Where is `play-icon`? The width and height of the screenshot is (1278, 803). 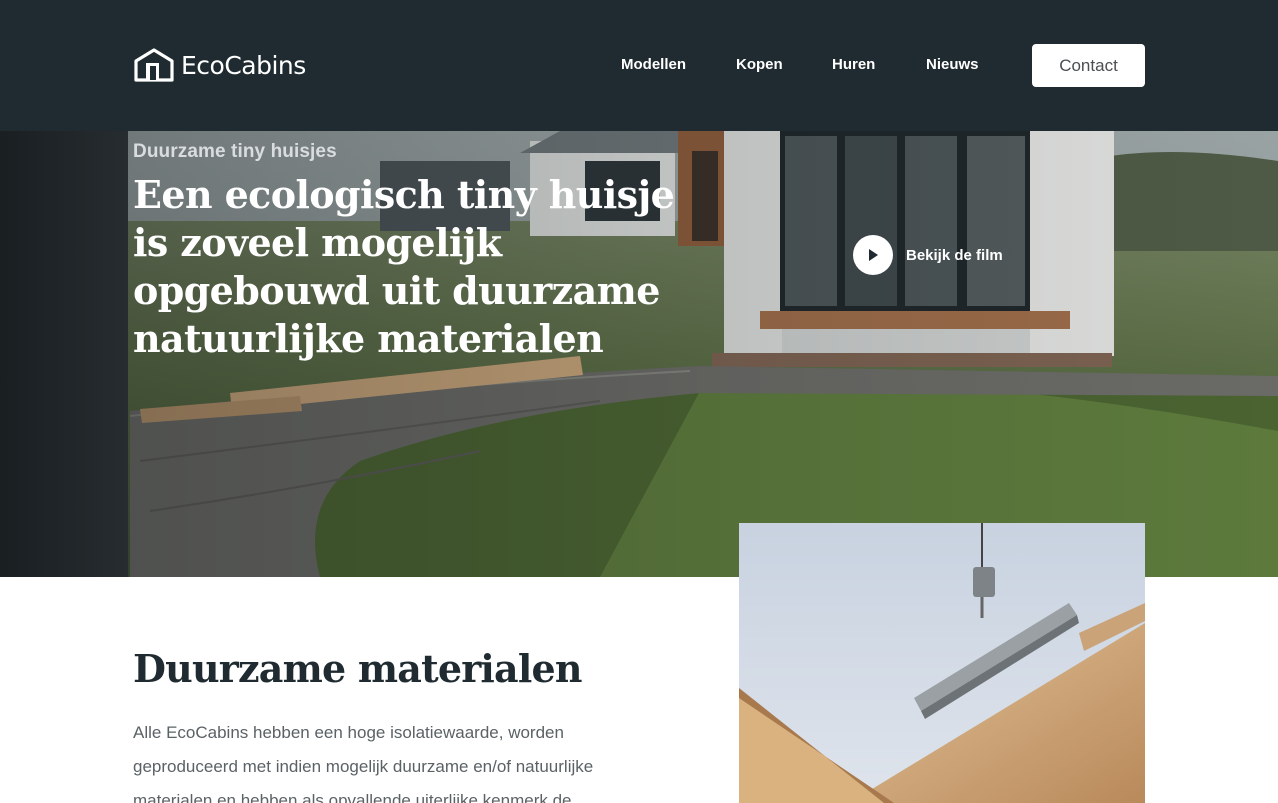 play-icon is located at coordinates (873, 255).